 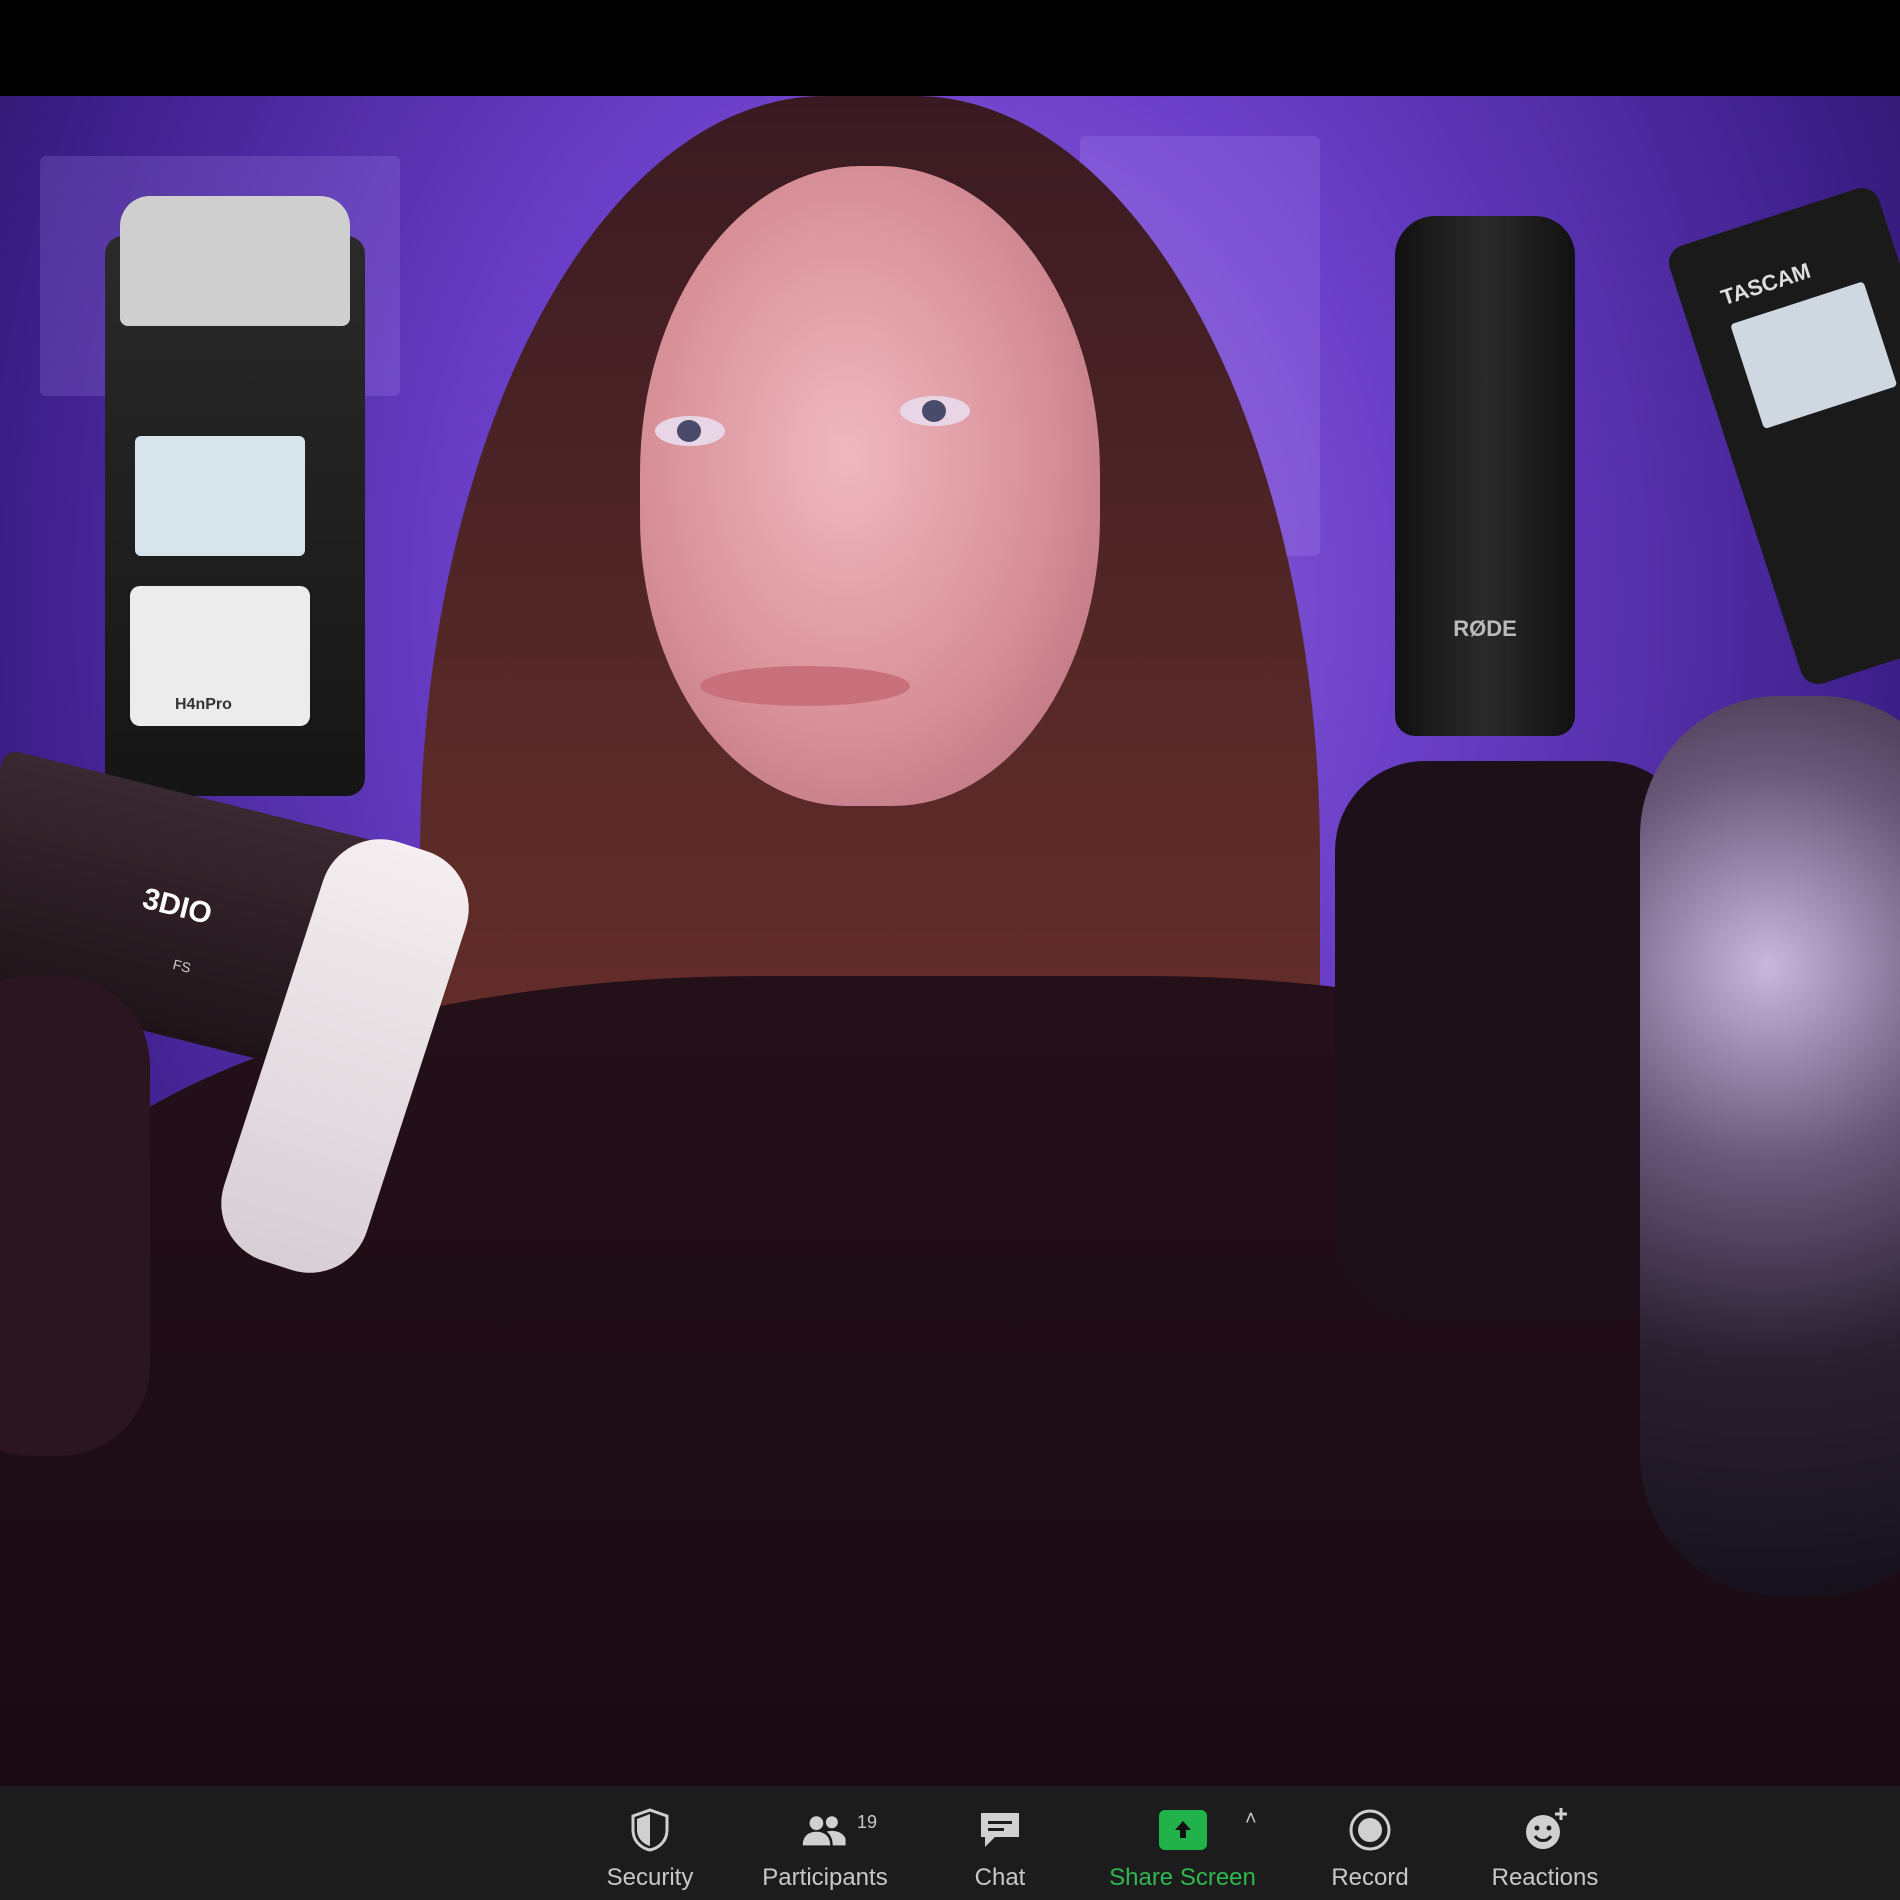 I want to click on share-options-caret-icon: ˄, so click(x=1251, y=1819).